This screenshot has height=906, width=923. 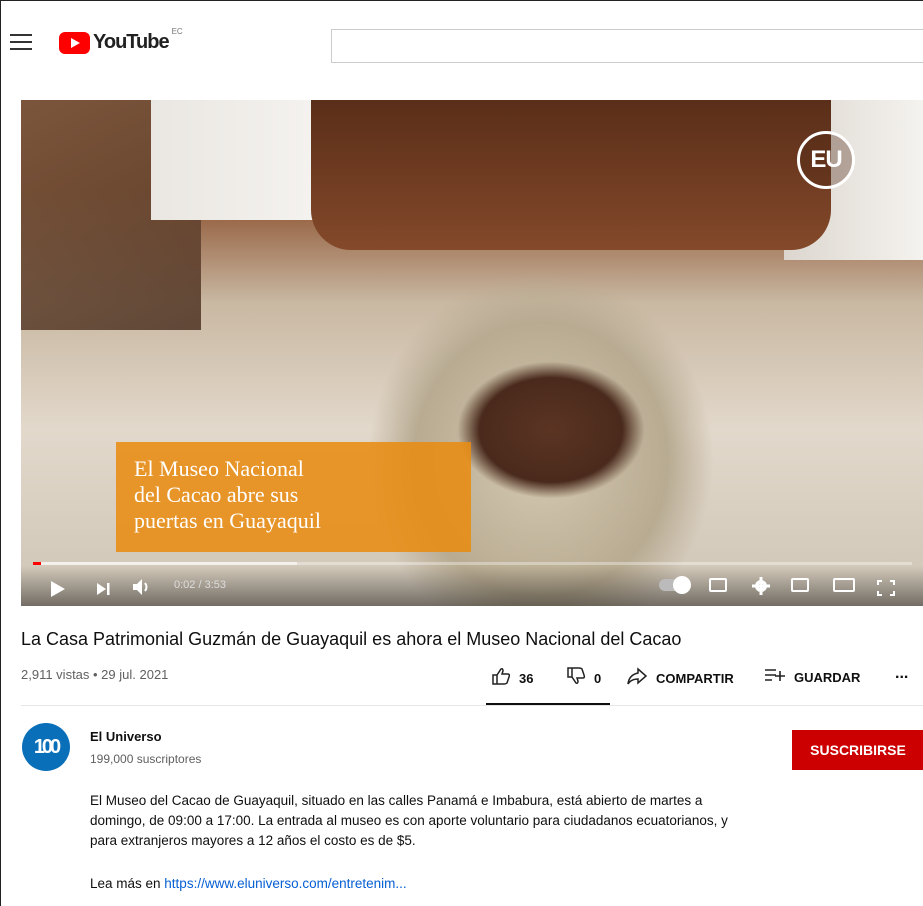 What do you see at coordinates (103, 589) in the screenshot?
I see `next-icon` at bounding box center [103, 589].